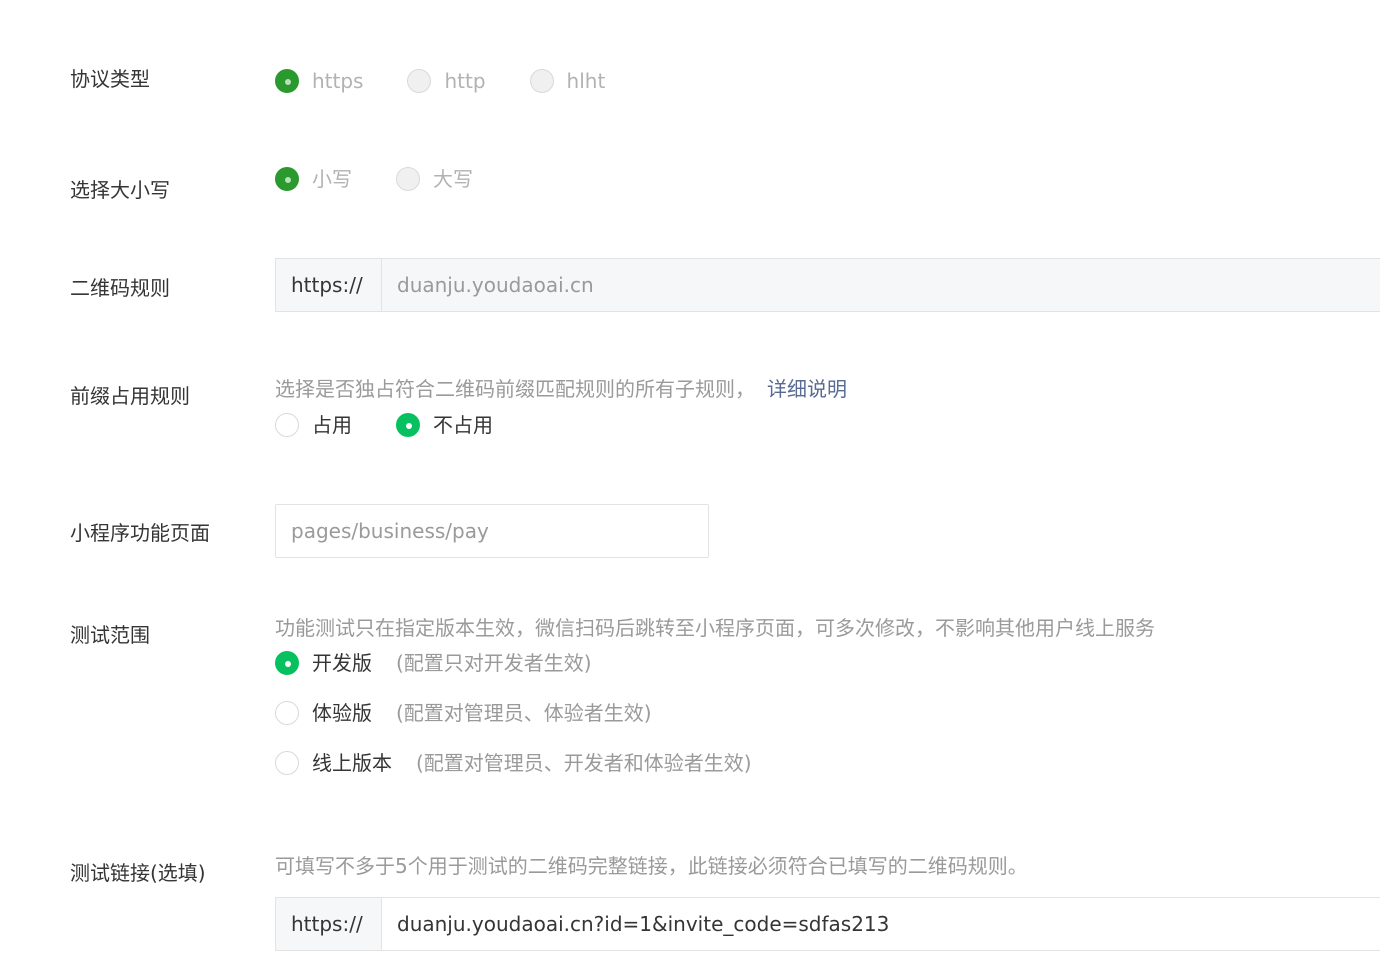 The height and width of the screenshot is (975, 1380). I want to click on protocol-label: 协议类型, so click(110, 79).